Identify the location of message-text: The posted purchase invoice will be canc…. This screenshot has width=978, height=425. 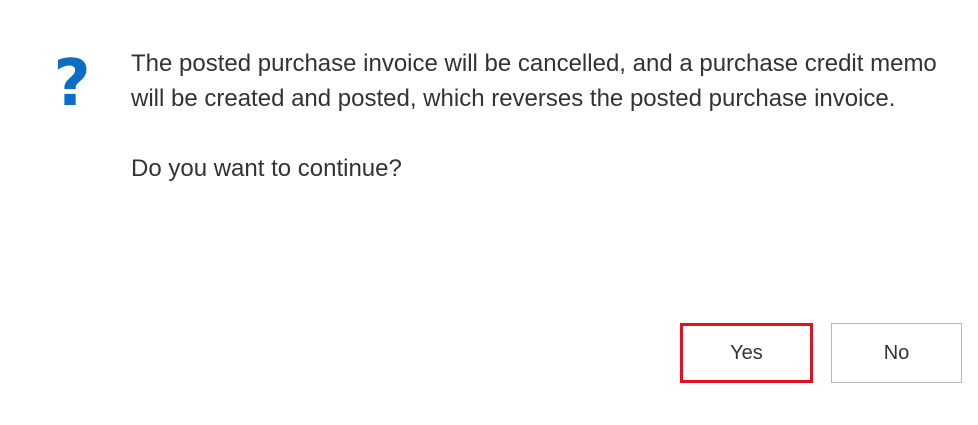
(534, 81).